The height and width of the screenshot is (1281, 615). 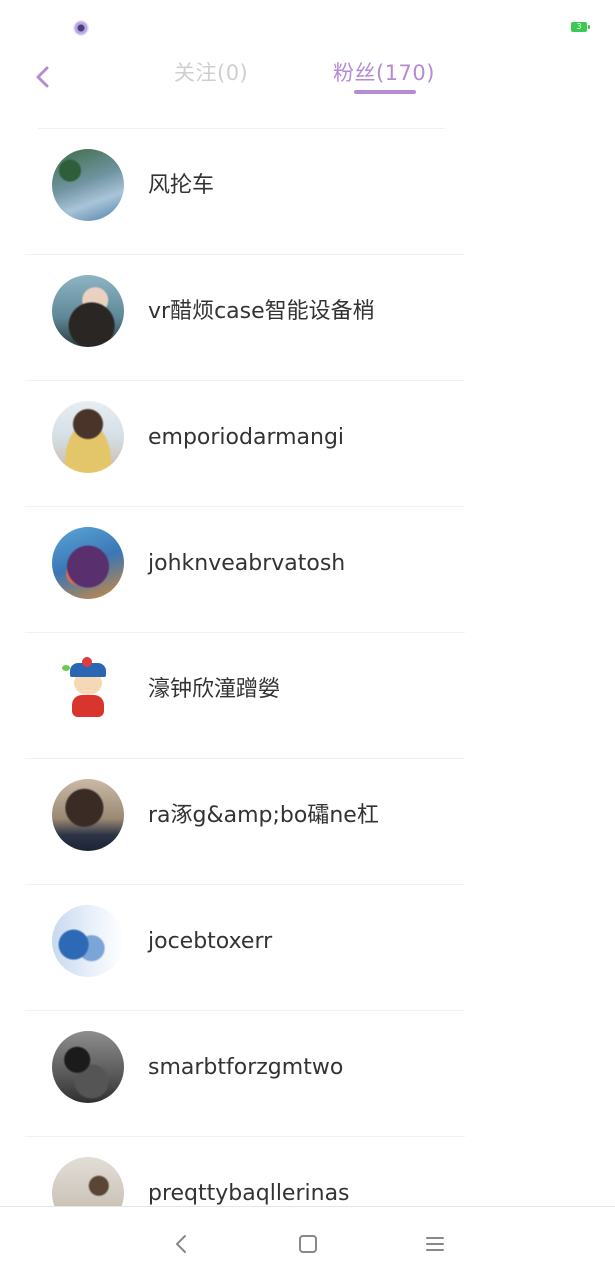 I want to click on user-name: ra涿g&amp;bo礵ne杠, so click(x=263, y=815).